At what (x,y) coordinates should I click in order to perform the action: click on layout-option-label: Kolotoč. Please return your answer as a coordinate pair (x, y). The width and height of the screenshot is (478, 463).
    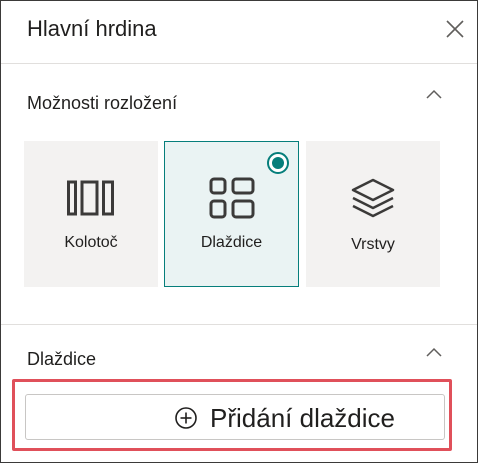
    Looking at the image, I should click on (91, 242).